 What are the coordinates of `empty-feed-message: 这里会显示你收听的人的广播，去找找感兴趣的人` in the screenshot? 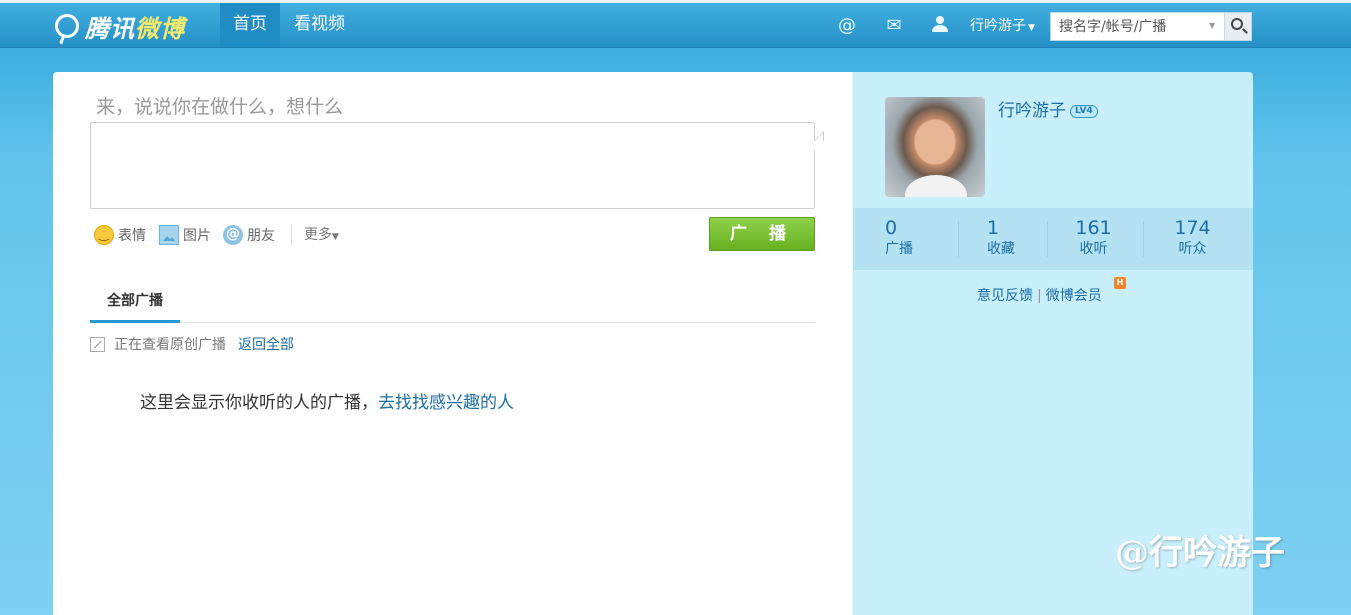 It's located at (327, 403).